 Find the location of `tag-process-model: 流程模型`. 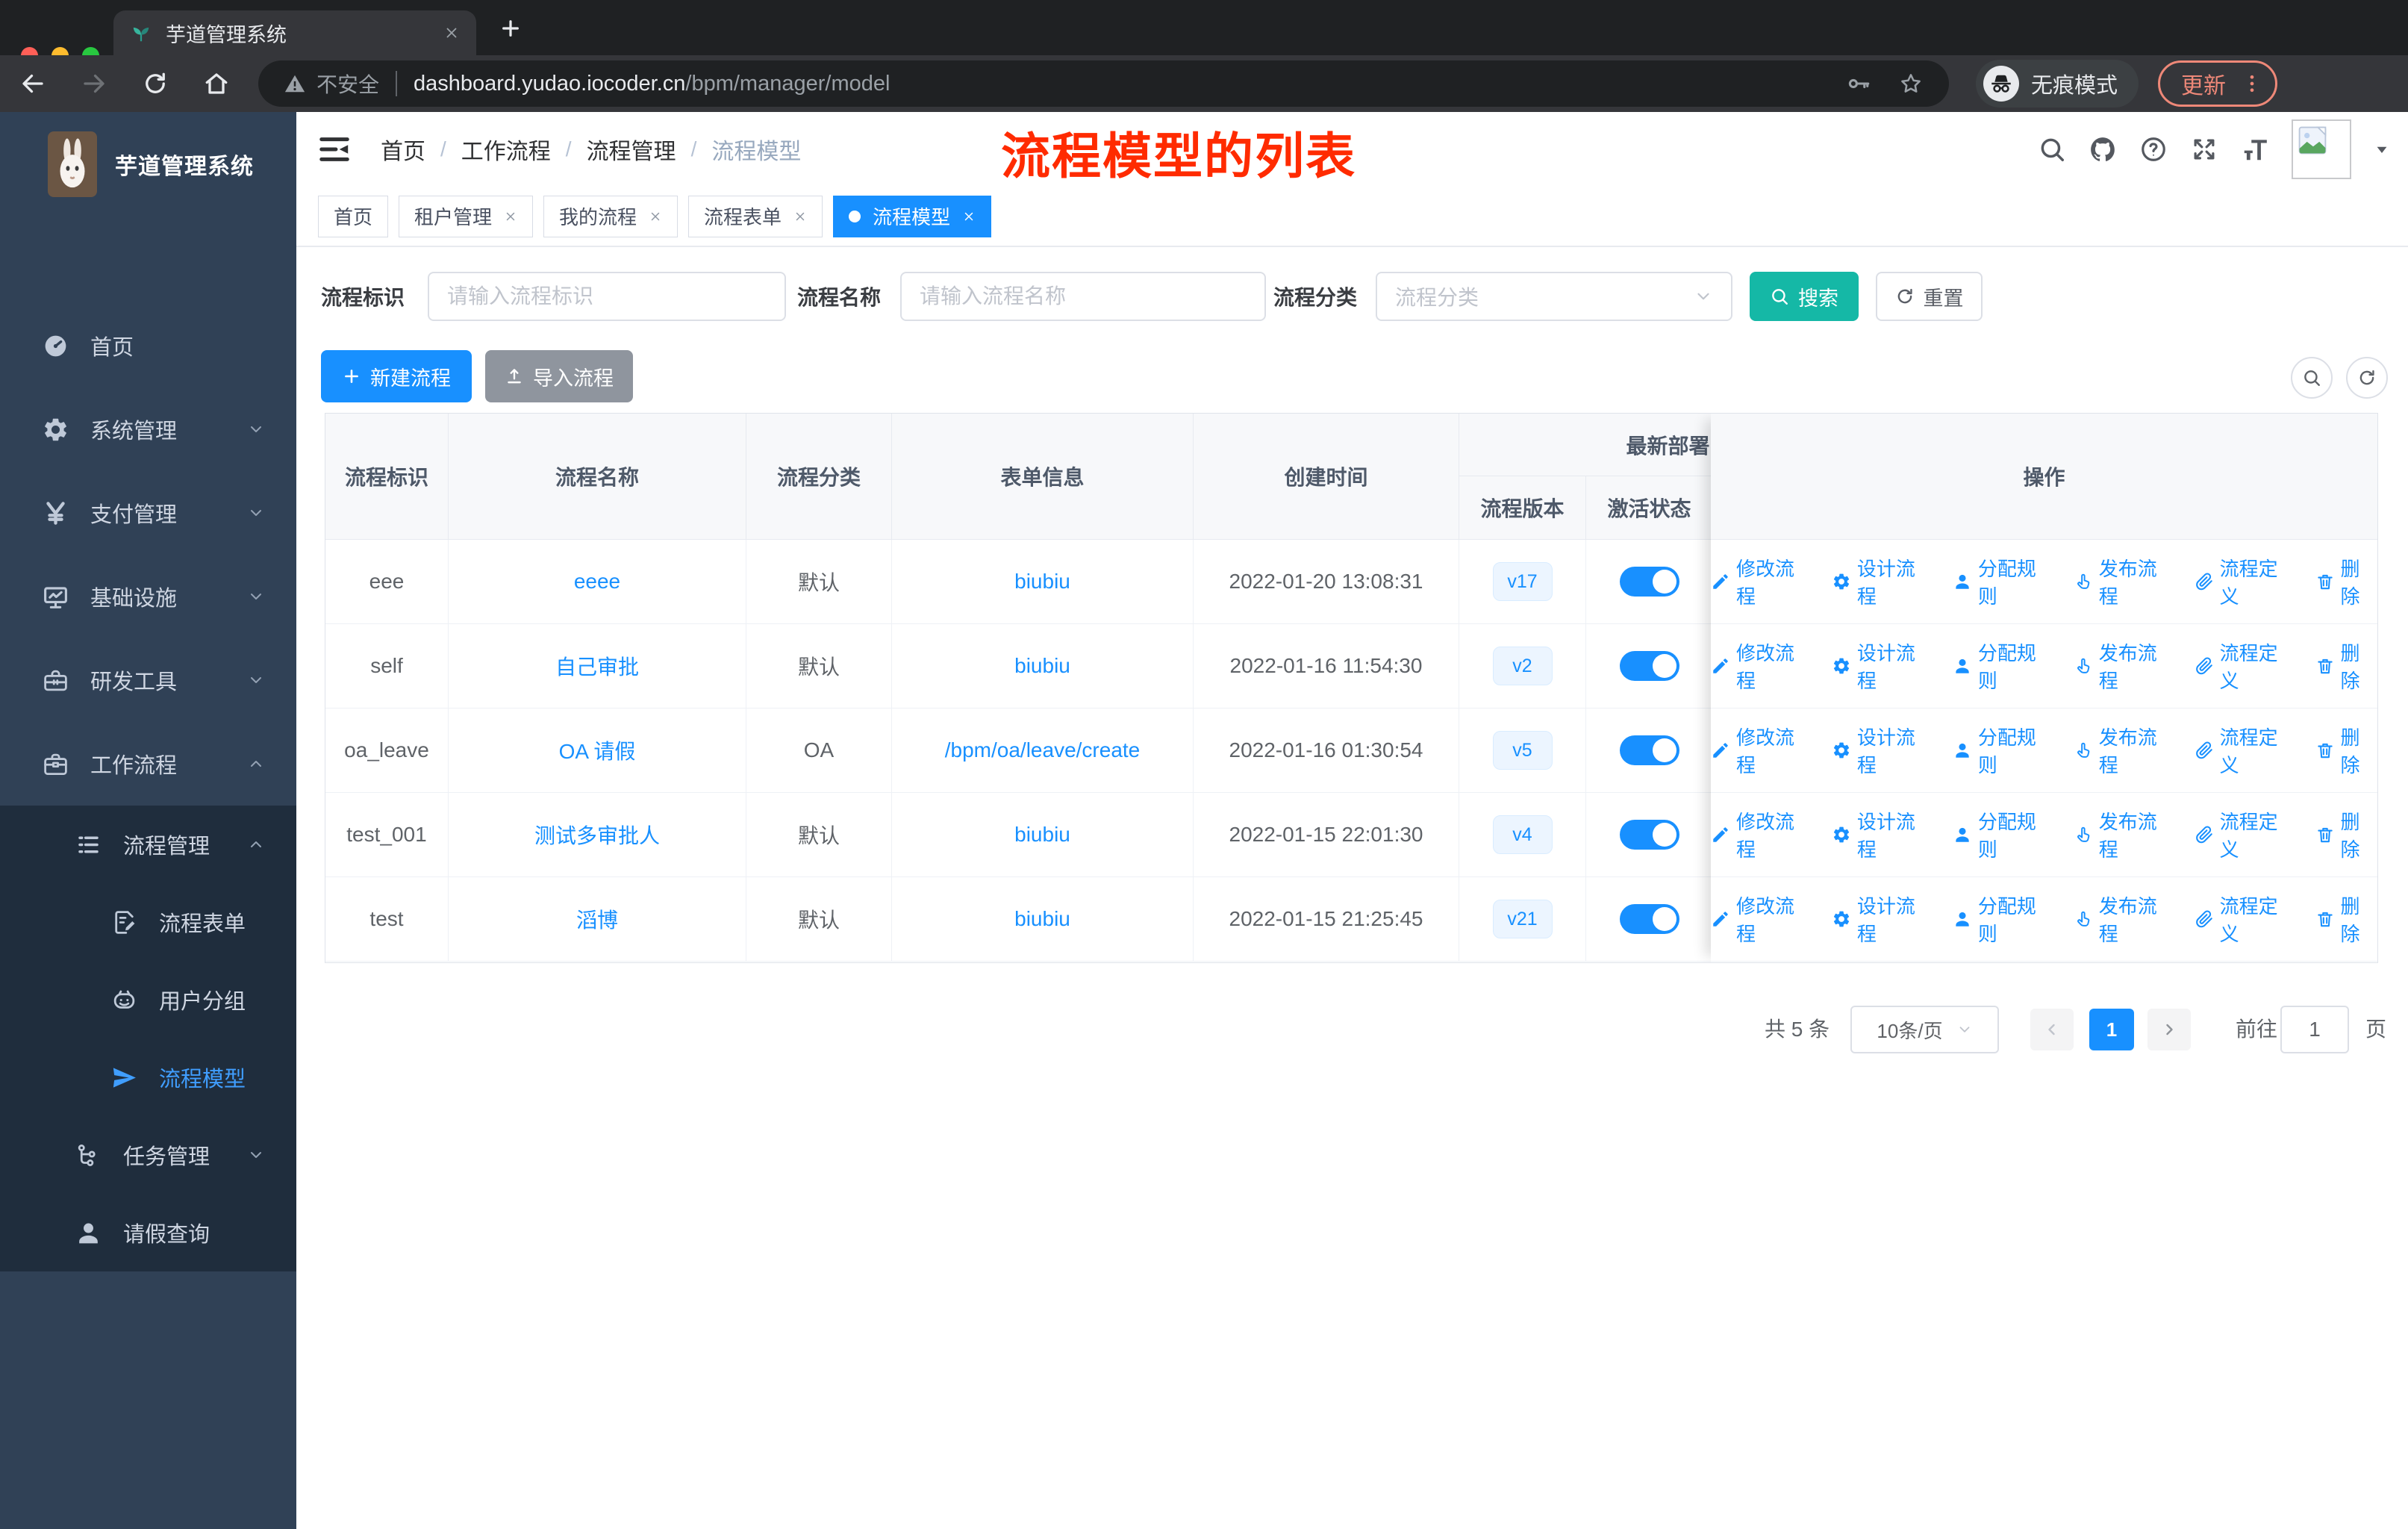

tag-process-model: 流程模型 is located at coordinates (912, 216).